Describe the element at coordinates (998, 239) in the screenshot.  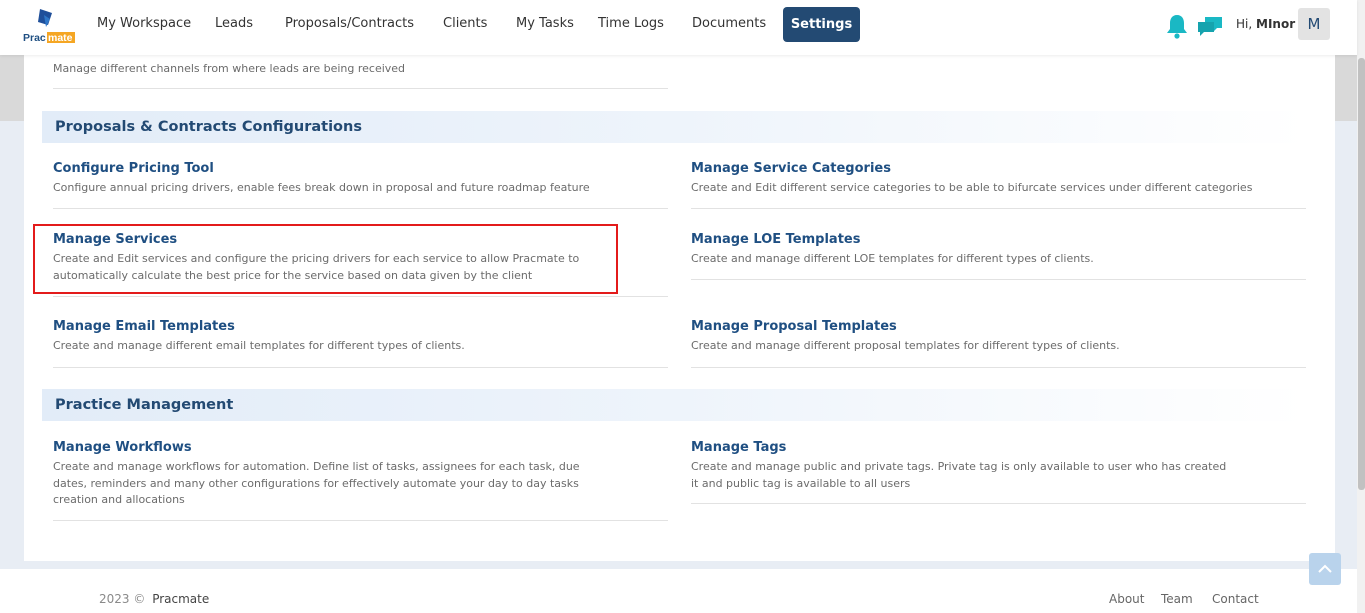
I see `item-title: Manage LOE Templates` at that location.